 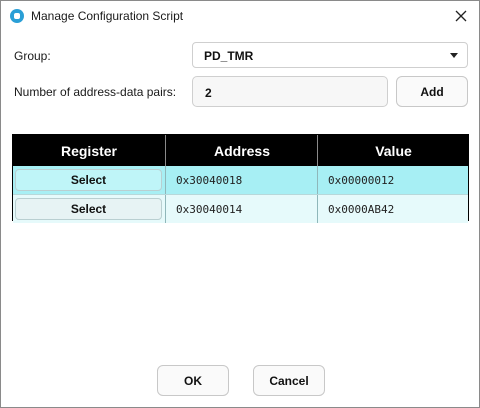 I want to click on column-header-address: Address, so click(x=241, y=150).